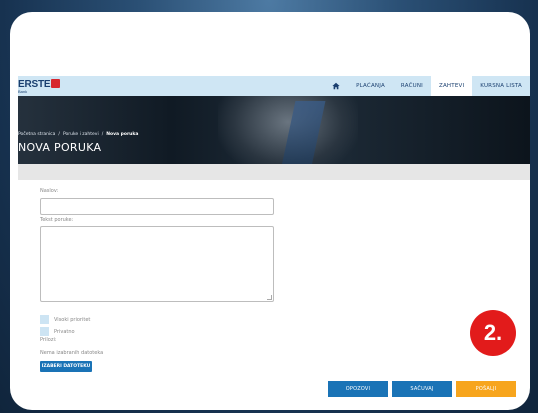  What do you see at coordinates (157, 264) in the screenshot?
I see `message-textarea` at bounding box center [157, 264].